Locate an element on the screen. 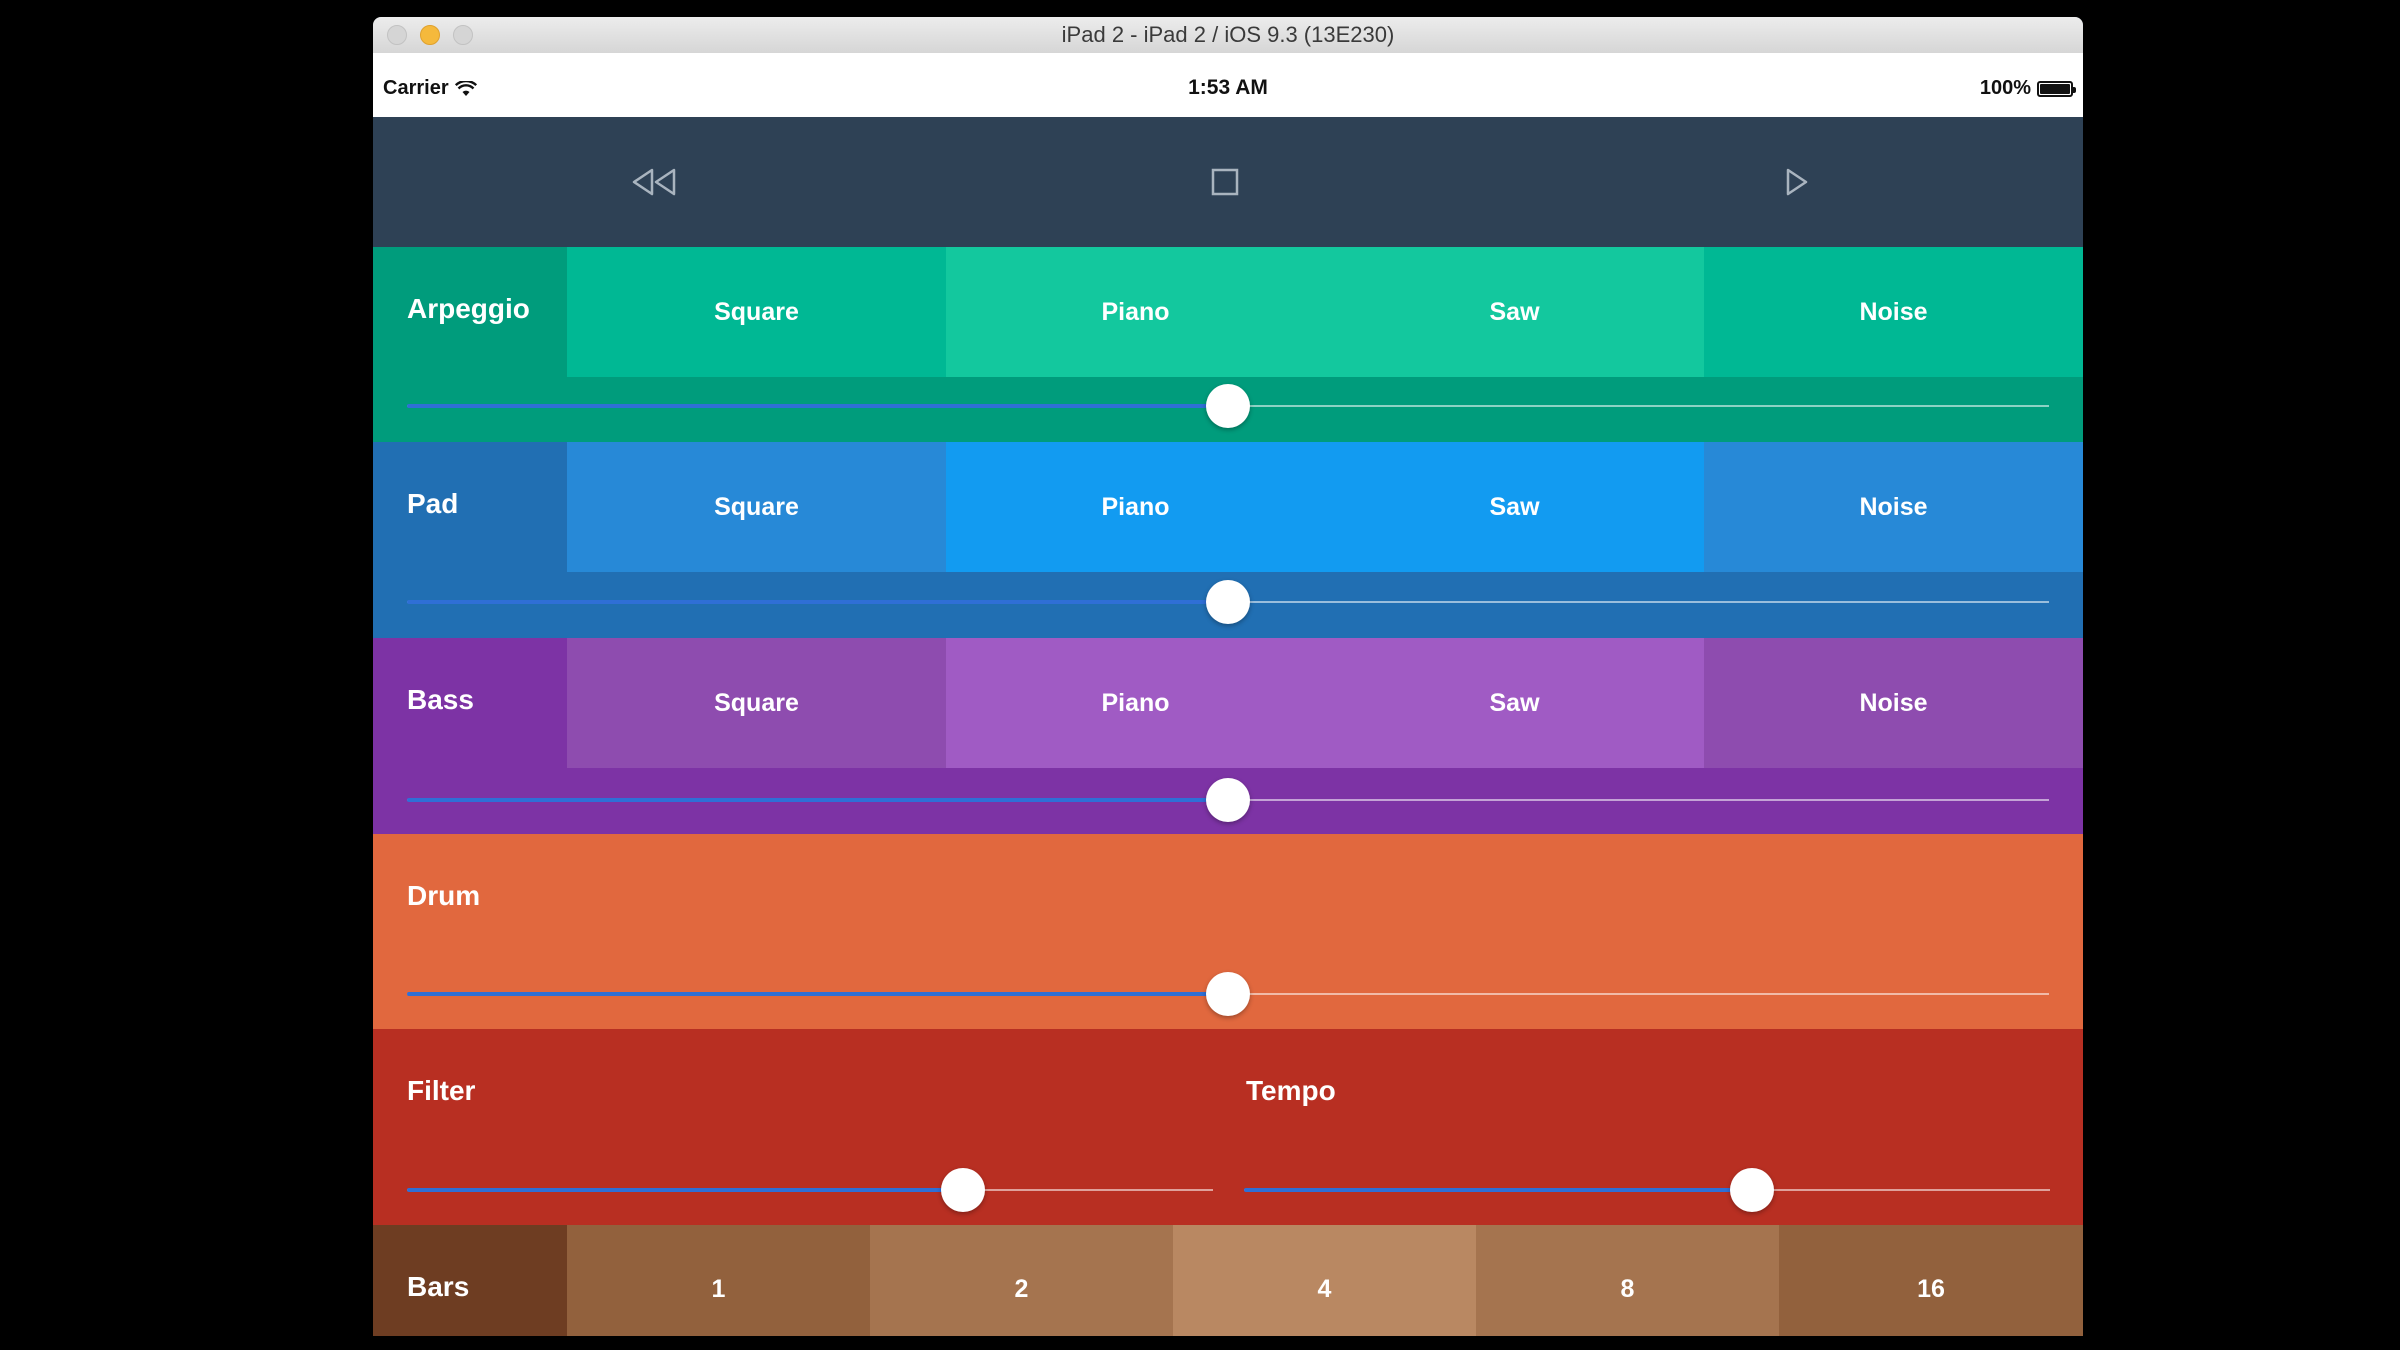 The height and width of the screenshot is (1350, 2400). rewind-button is located at coordinates (655, 182).